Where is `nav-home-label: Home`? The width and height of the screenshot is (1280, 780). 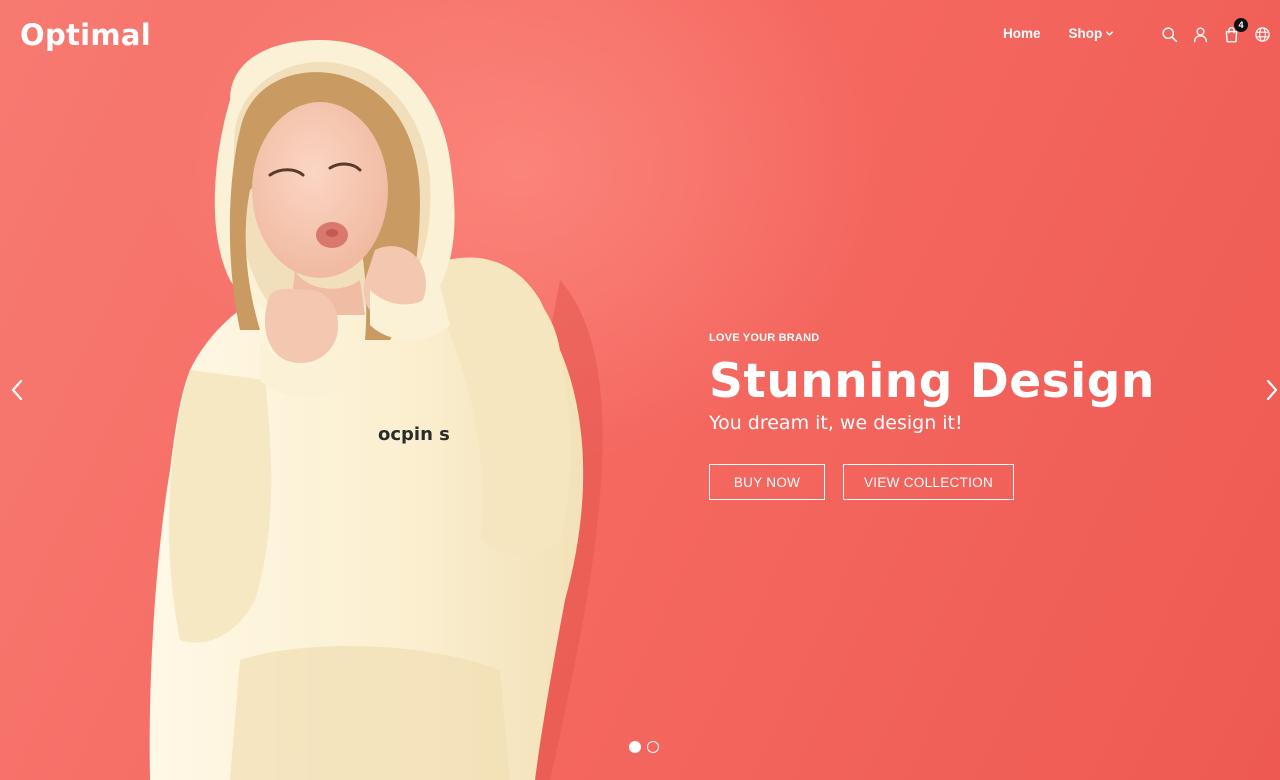
nav-home-label: Home is located at coordinates (1022, 33).